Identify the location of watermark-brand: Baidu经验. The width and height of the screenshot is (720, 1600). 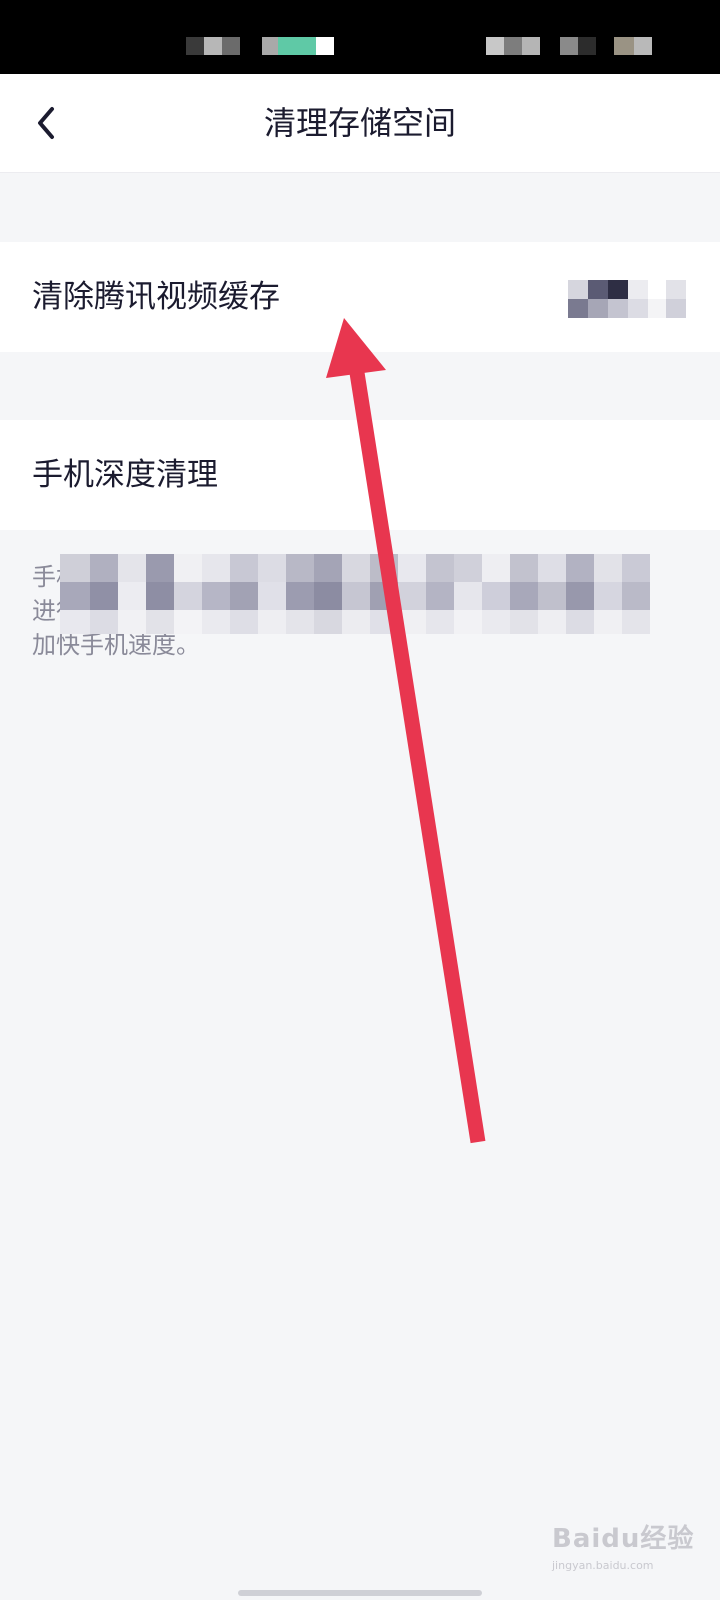
(623, 1539).